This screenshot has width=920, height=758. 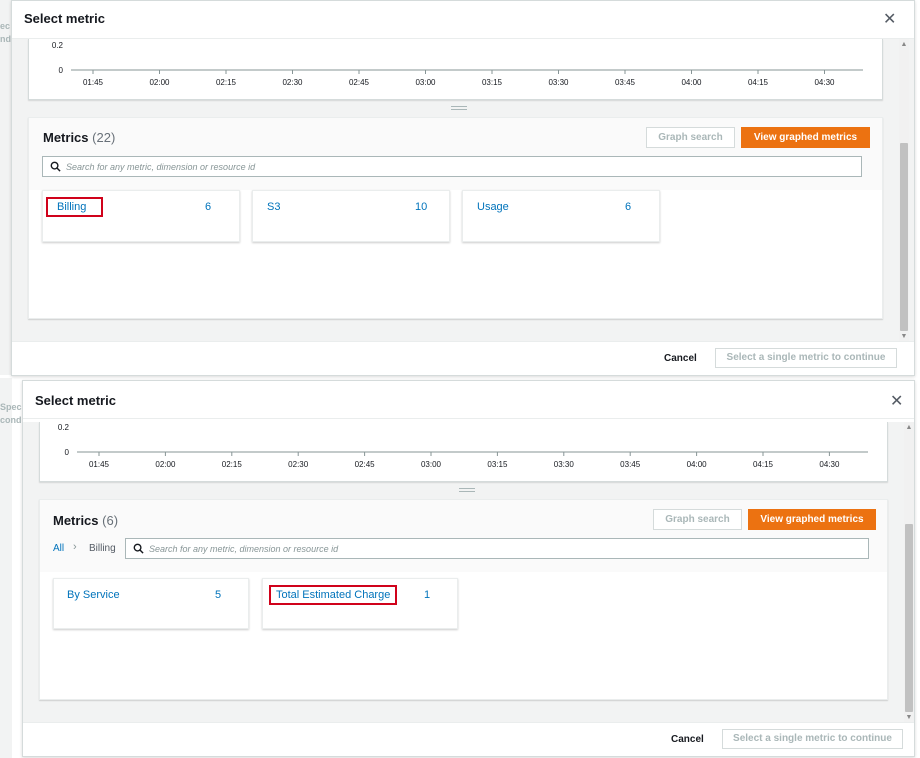 I want to click on namespace-label: Usage, so click(x=493, y=207).